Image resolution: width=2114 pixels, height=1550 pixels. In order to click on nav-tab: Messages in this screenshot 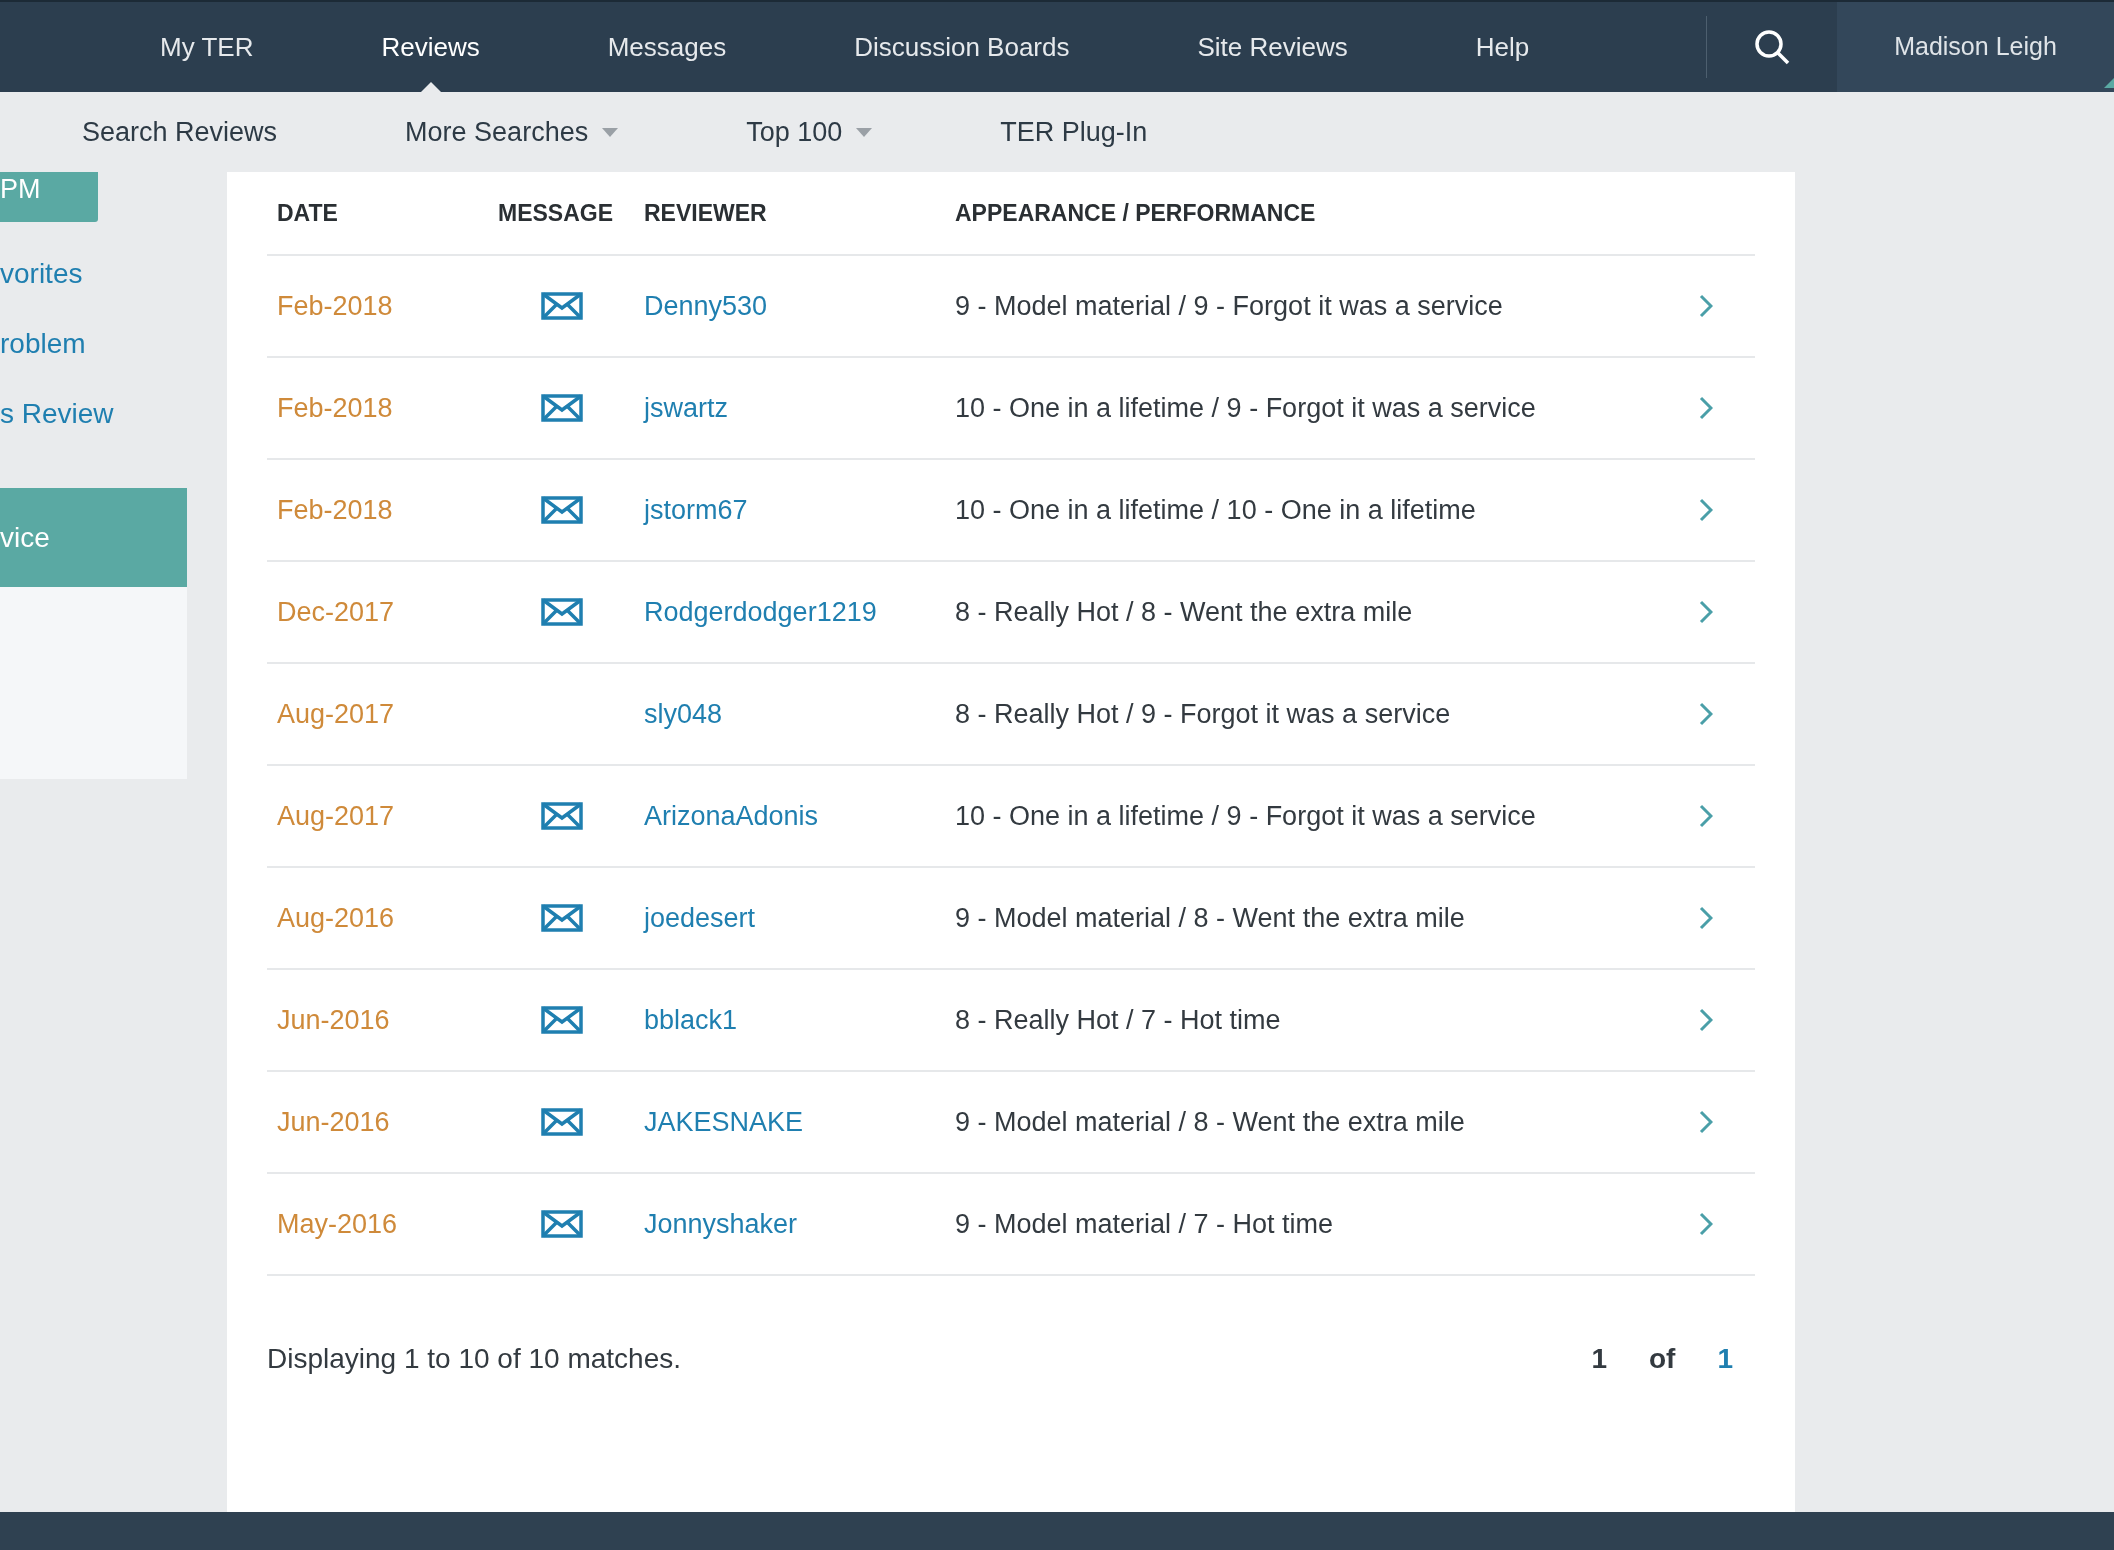, I will do `click(667, 47)`.